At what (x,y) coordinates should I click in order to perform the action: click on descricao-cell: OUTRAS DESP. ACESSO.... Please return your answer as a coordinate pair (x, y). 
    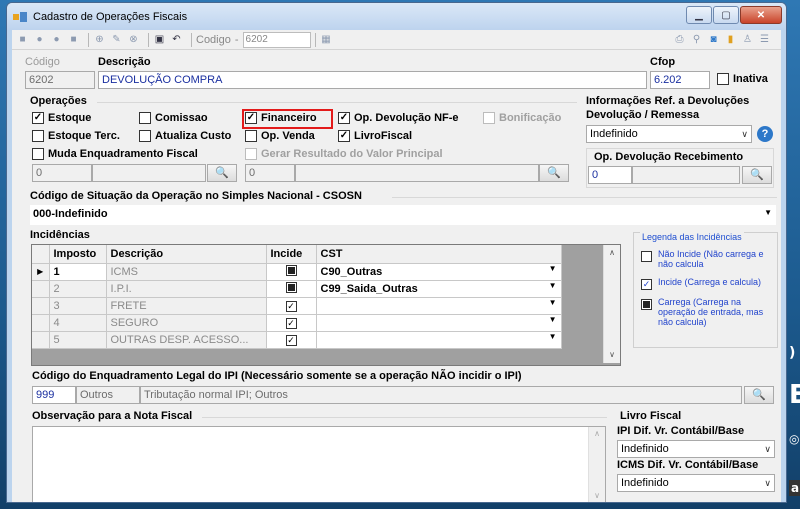
    Looking at the image, I should click on (186, 340).